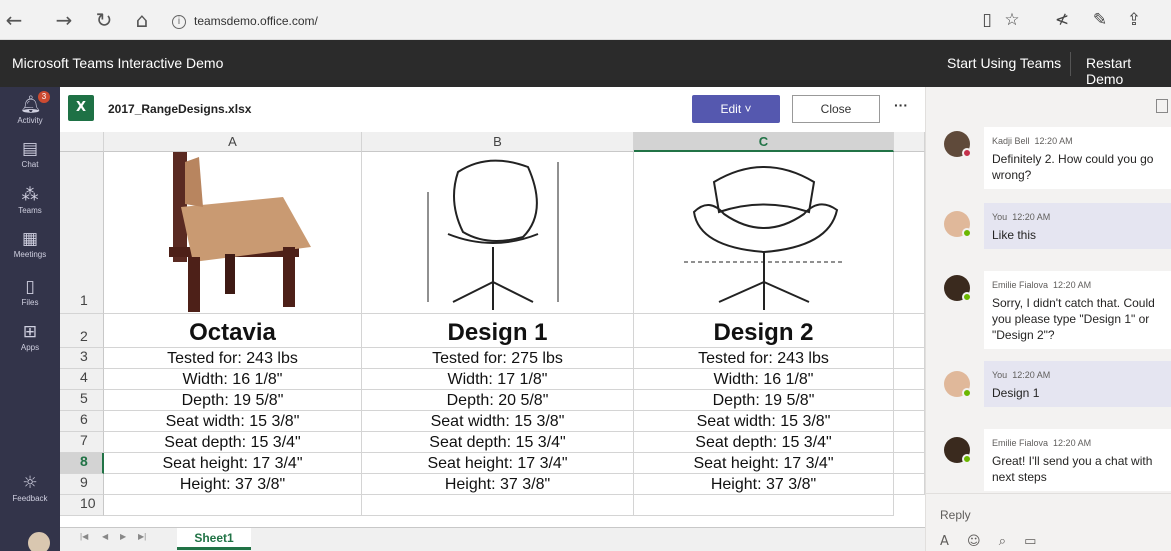 The width and height of the screenshot is (1171, 551). Describe the element at coordinates (64, 20) in the screenshot. I see `forward-icon: →` at that location.